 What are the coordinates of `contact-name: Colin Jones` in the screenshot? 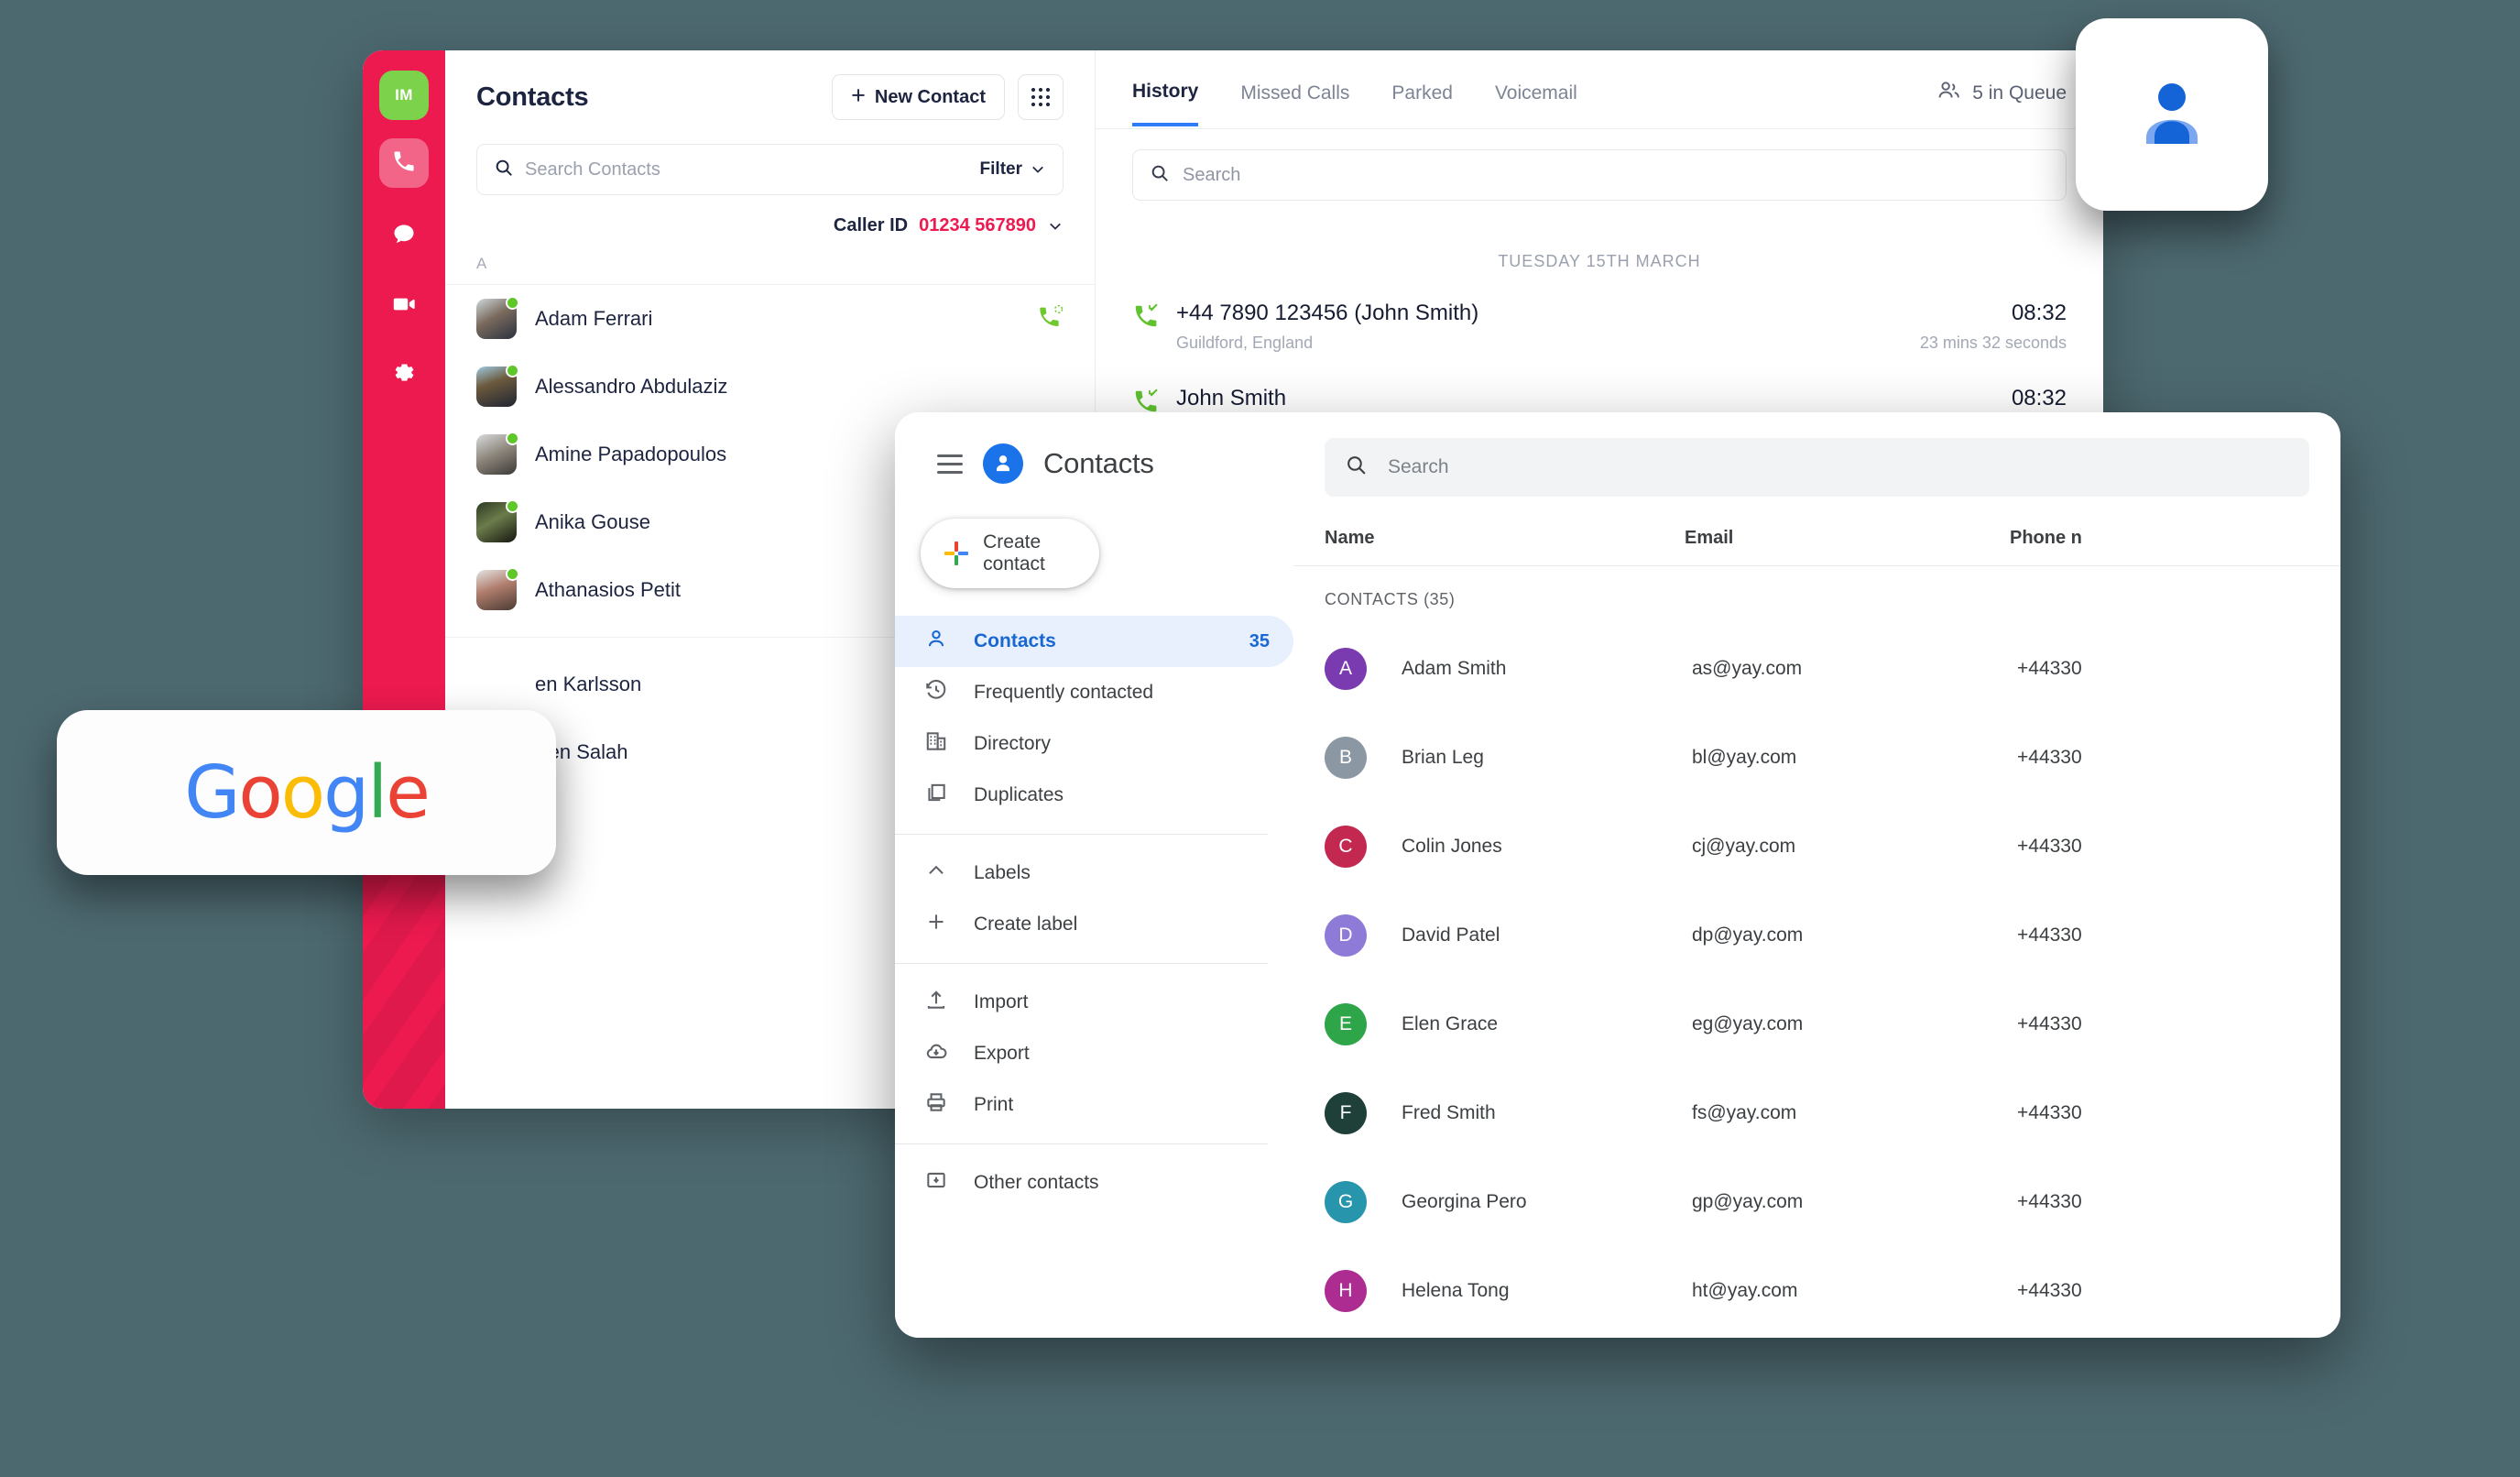 It's located at (1452, 846).